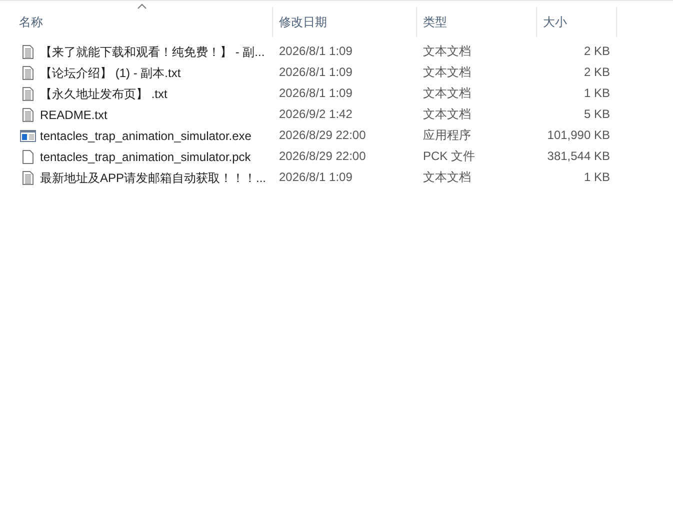 This screenshot has height=511, width=673. What do you see at coordinates (577, 22) in the screenshot?
I see `column-header: 大小` at bounding box center [577, 22].